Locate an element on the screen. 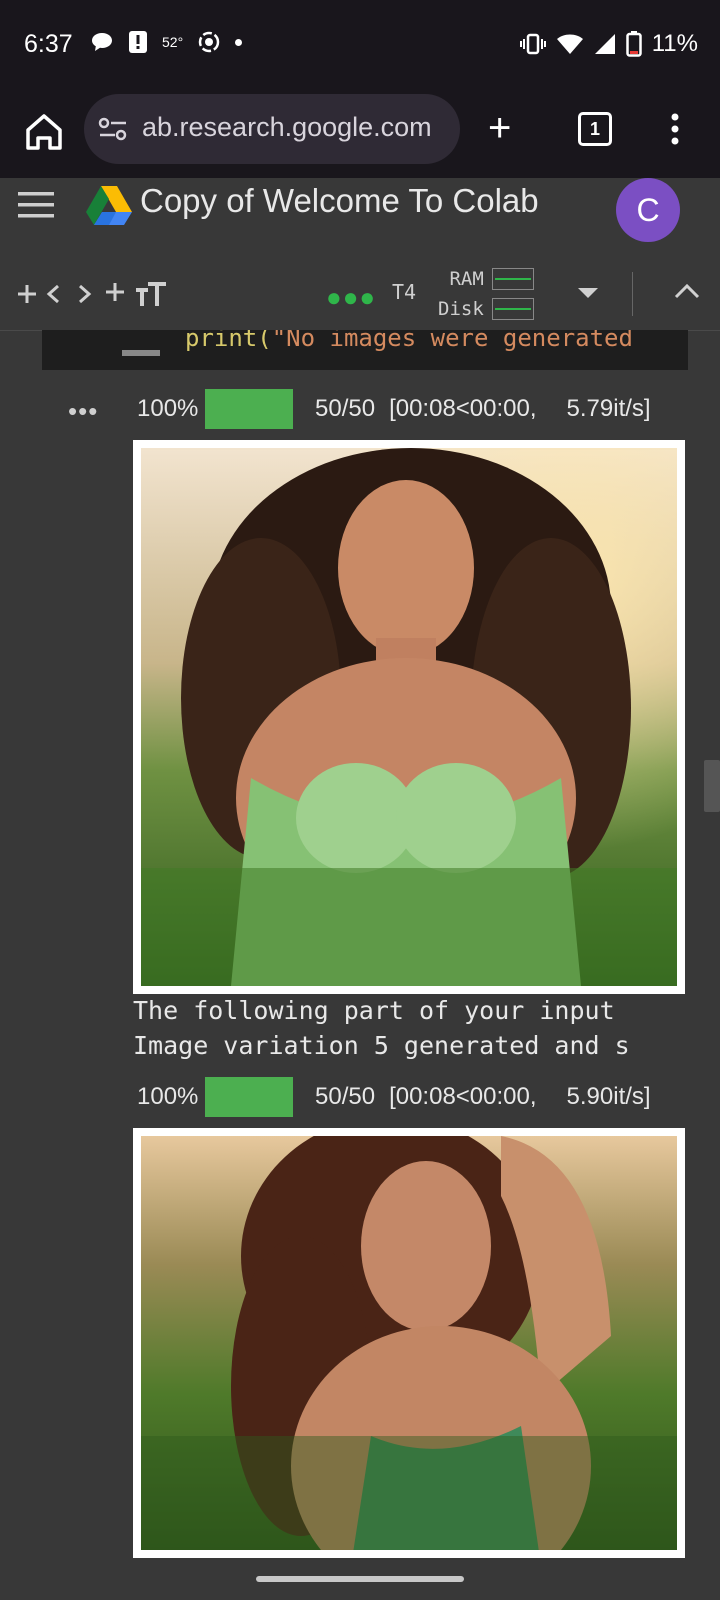 The height and width of the screenshot is (1600, 720). address-bar: ab.research.google.com is located at coordinates (272, 129).